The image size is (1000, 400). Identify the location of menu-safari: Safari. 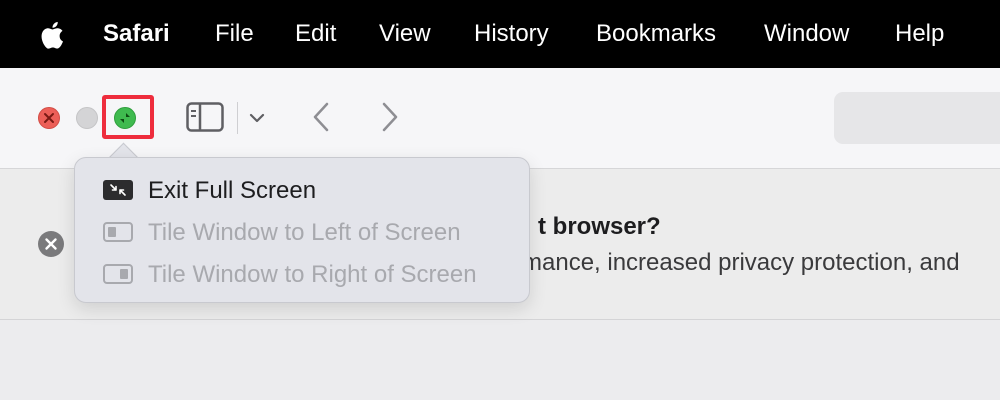
(136, 34).